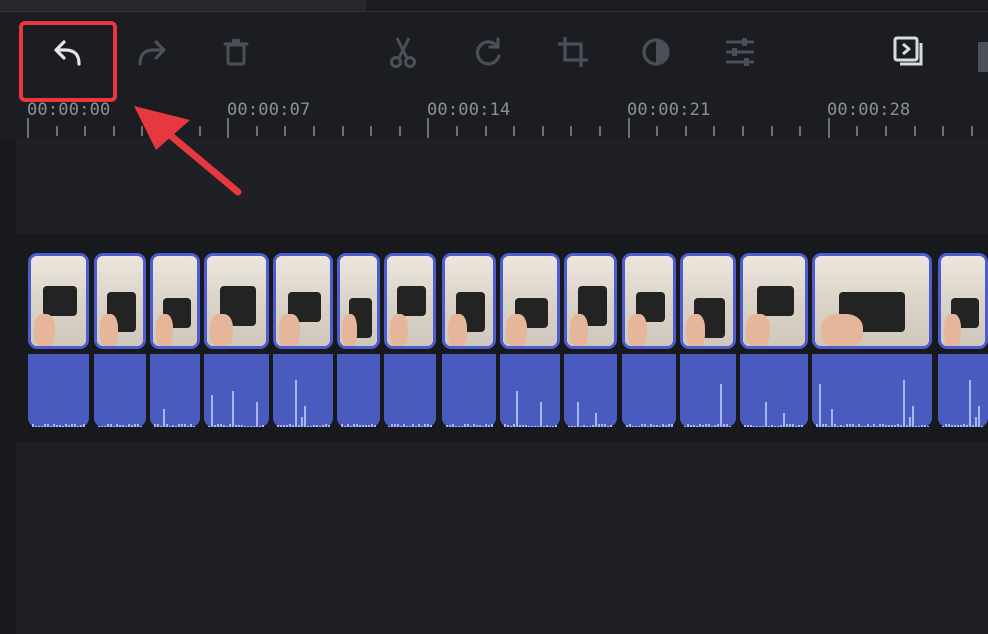 The width and height of the screenshot is (988, 634). I want to click on split-button, so click(403, 52).